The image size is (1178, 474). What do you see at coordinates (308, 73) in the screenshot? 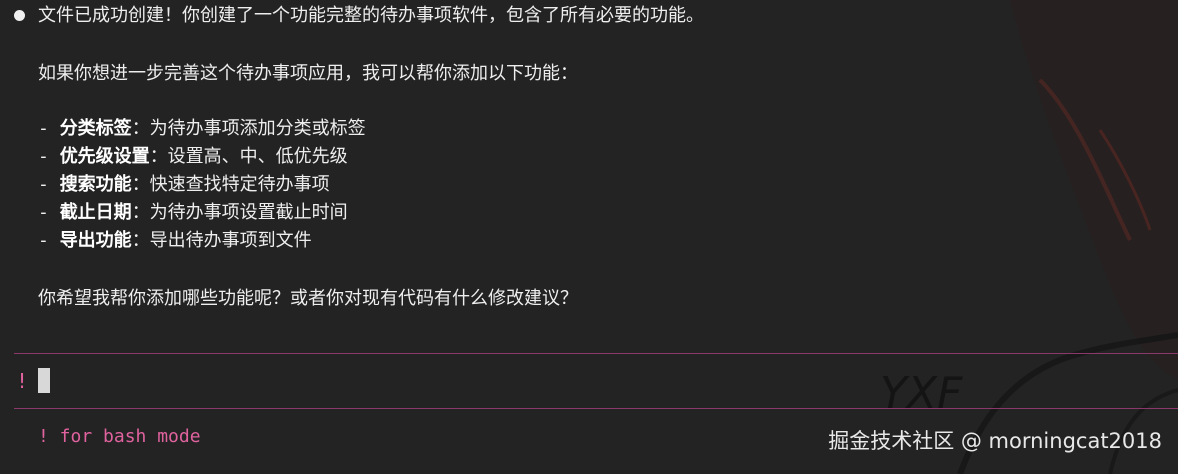
I see `assistant-message-line: 如果你想进一步完善这个待办事项应用，我可以帮你添加以下功能：` at bounding box center [308, 73].